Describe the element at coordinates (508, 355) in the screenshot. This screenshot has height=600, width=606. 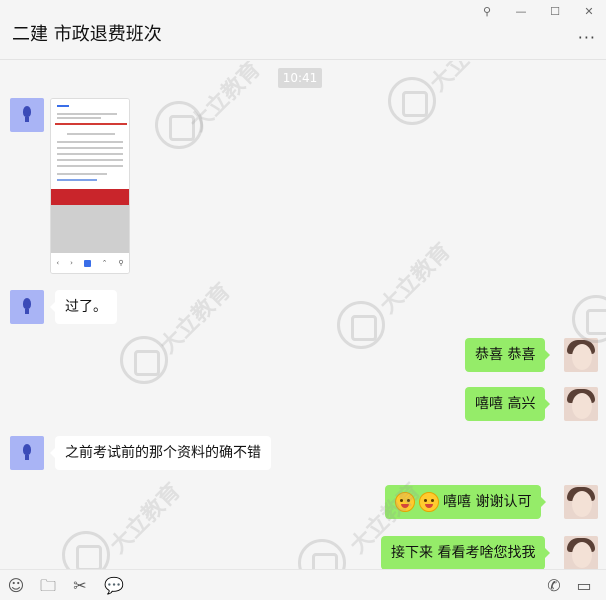
I see `message-bubble-outgoing: 恭喜 恭喜` at that location.